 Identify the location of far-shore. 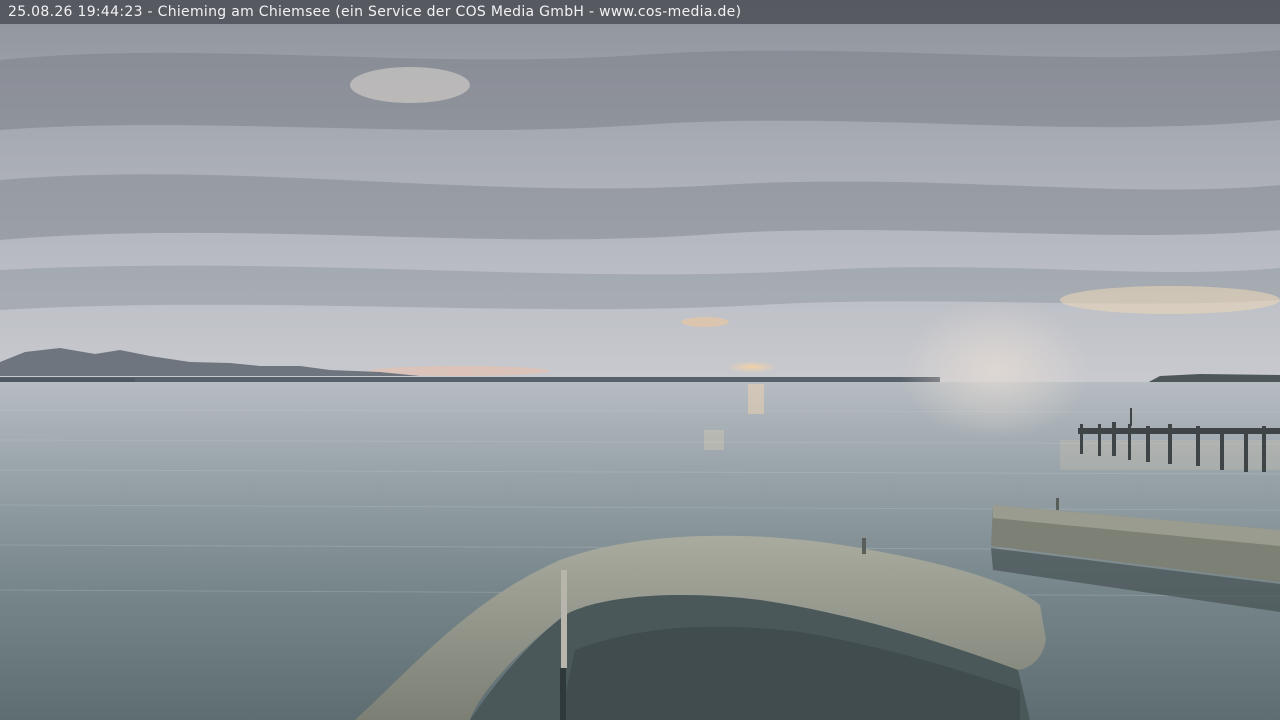
(470, 379).